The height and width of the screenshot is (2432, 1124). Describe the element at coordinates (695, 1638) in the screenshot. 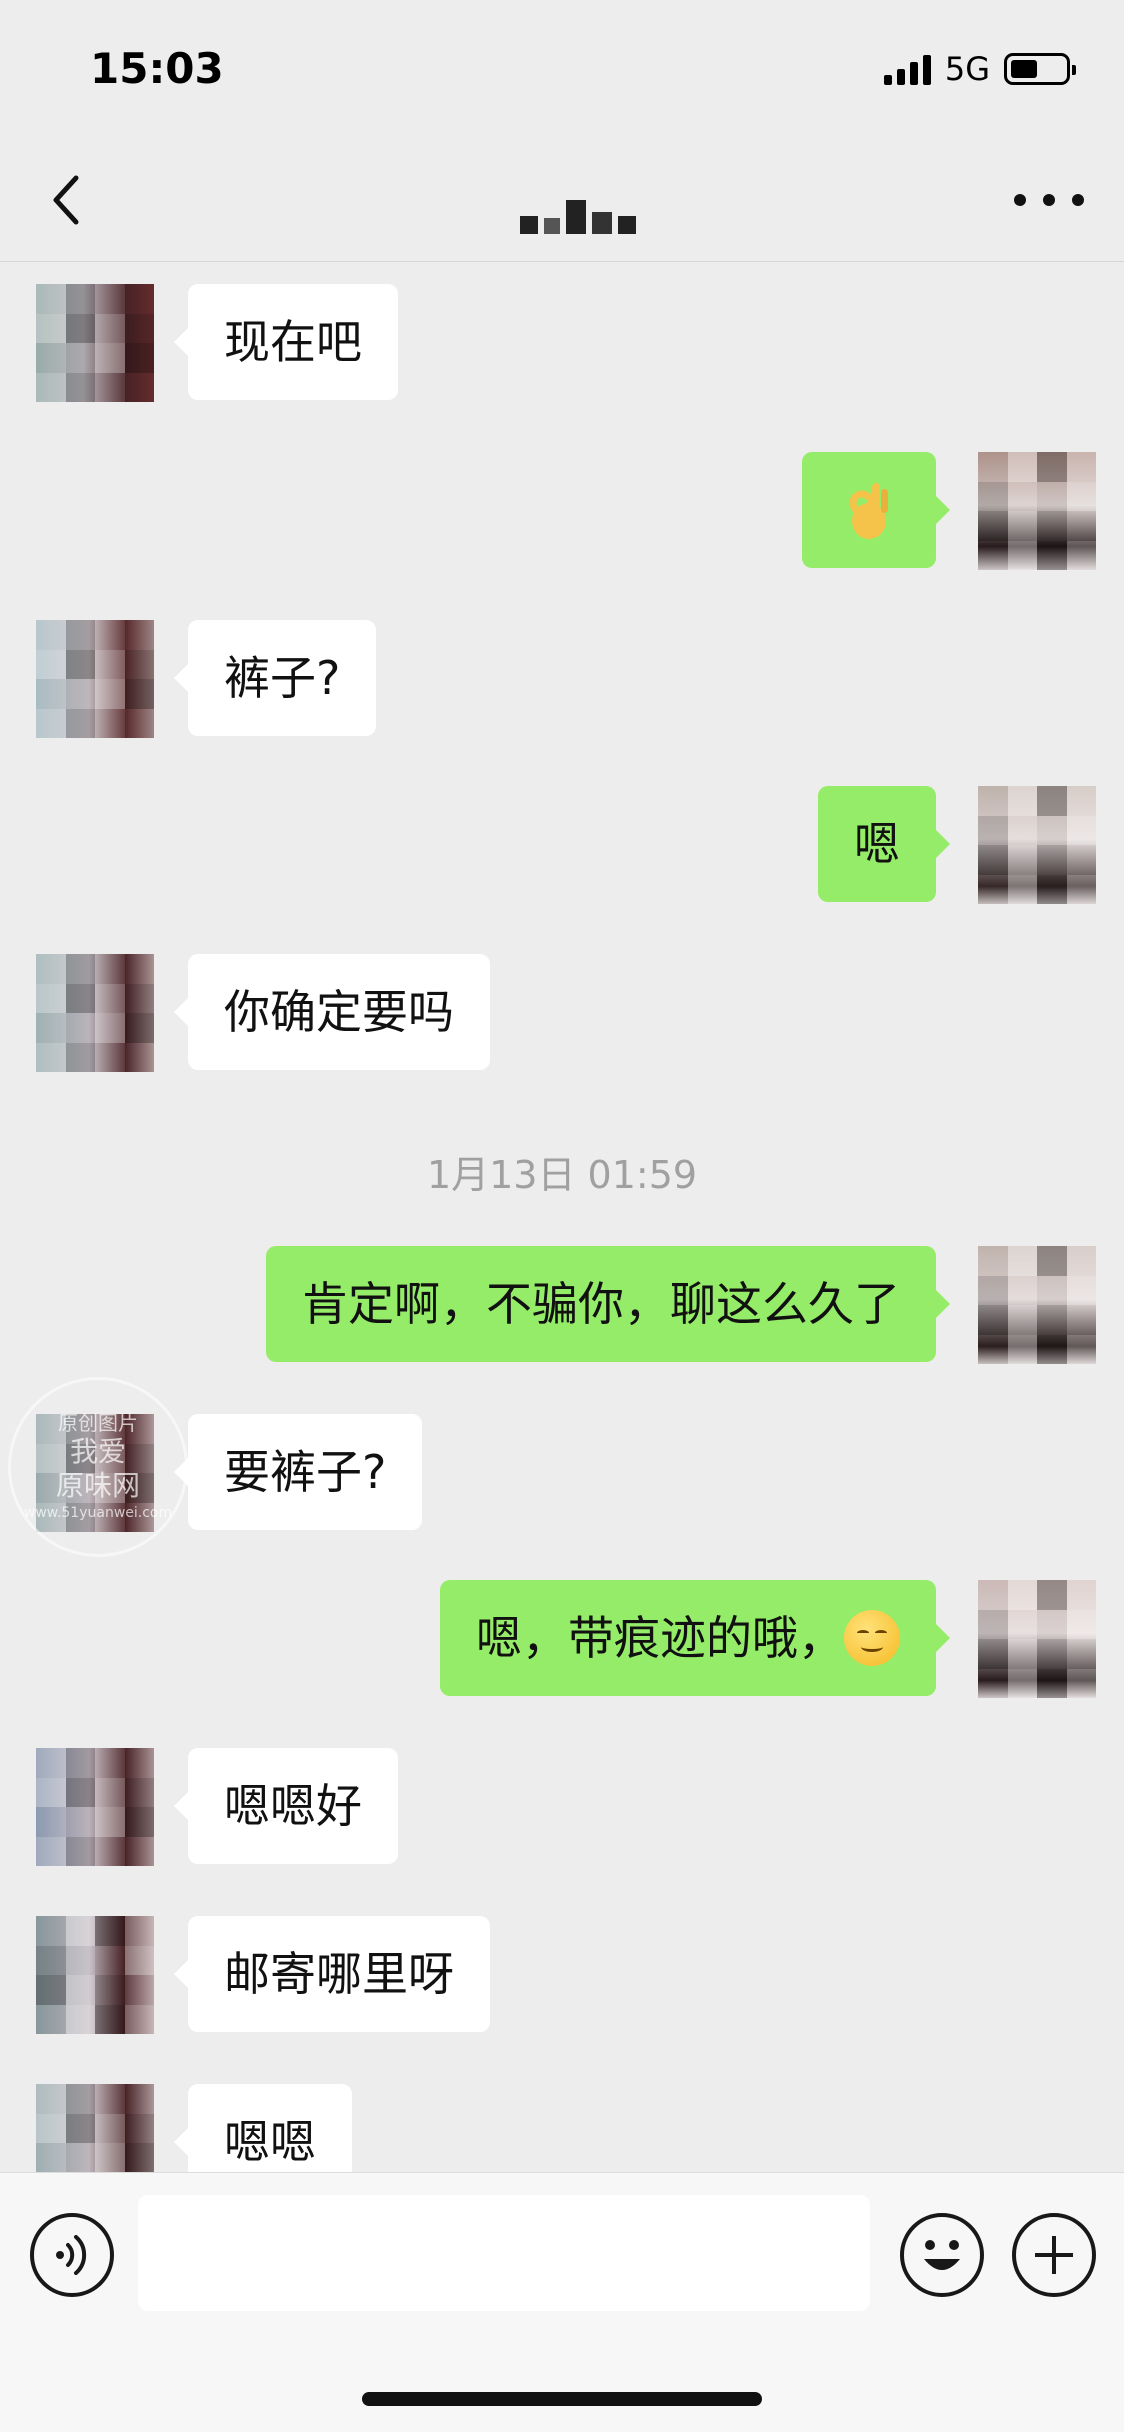

I see `message-bubble: 嗯，带痕迹的哦，` at that location.